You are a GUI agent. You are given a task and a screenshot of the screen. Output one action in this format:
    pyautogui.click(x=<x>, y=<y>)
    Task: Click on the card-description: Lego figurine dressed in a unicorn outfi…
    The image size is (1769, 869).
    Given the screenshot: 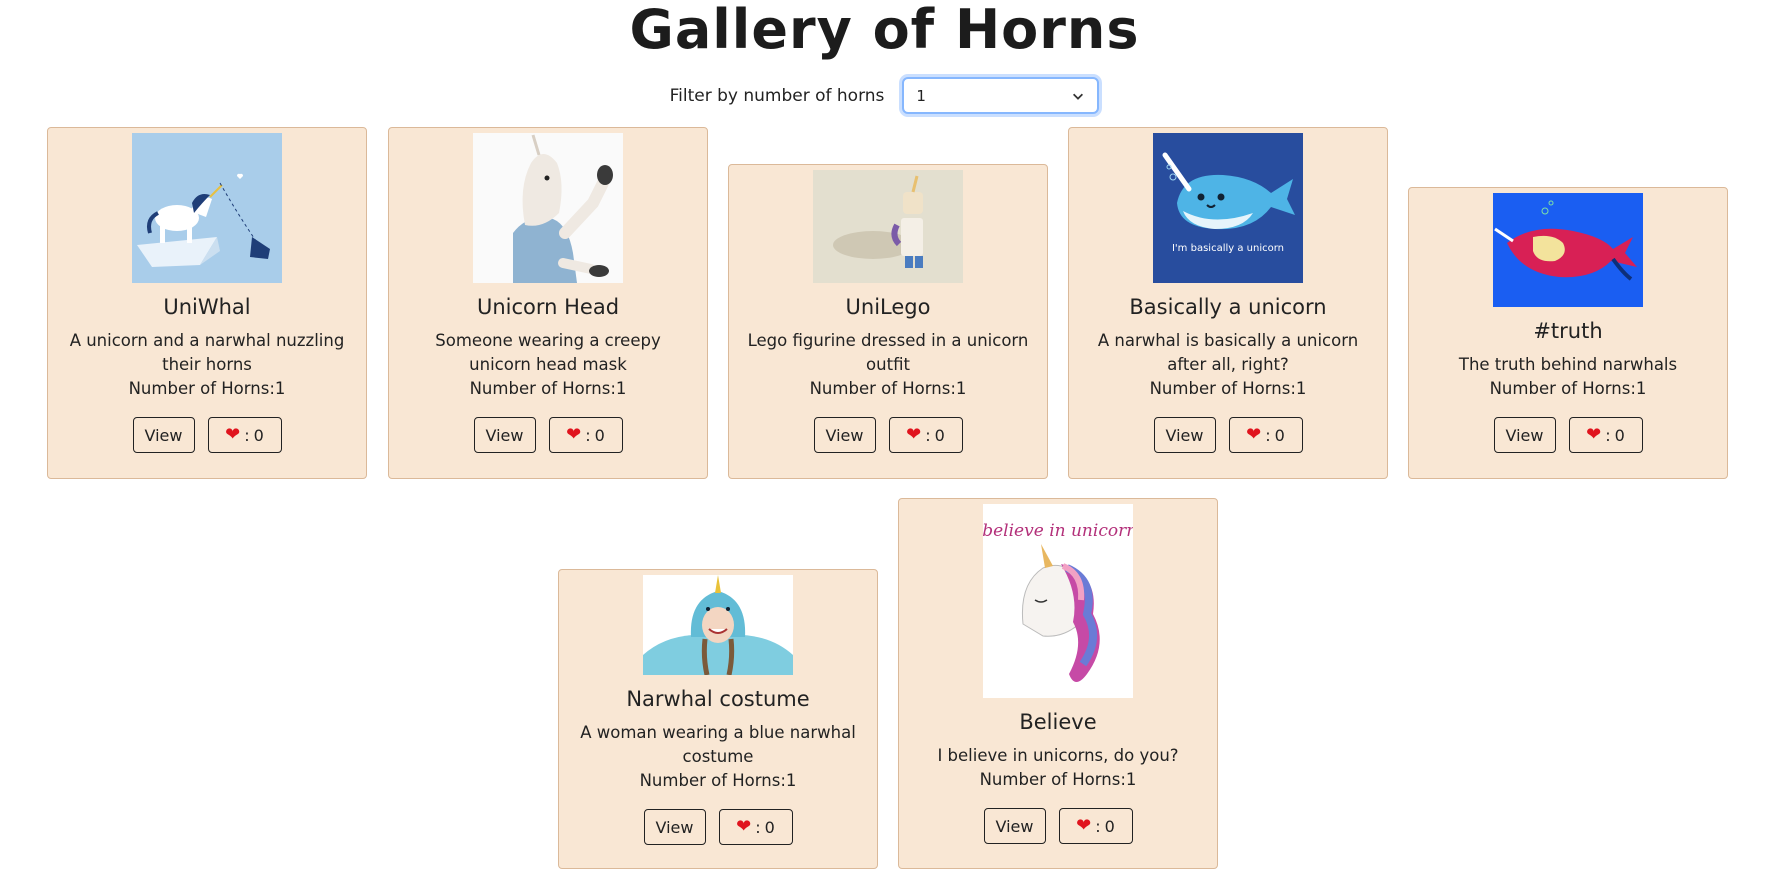 What is the action you would take?
    pyautogui.click(x=888, y=352)
    